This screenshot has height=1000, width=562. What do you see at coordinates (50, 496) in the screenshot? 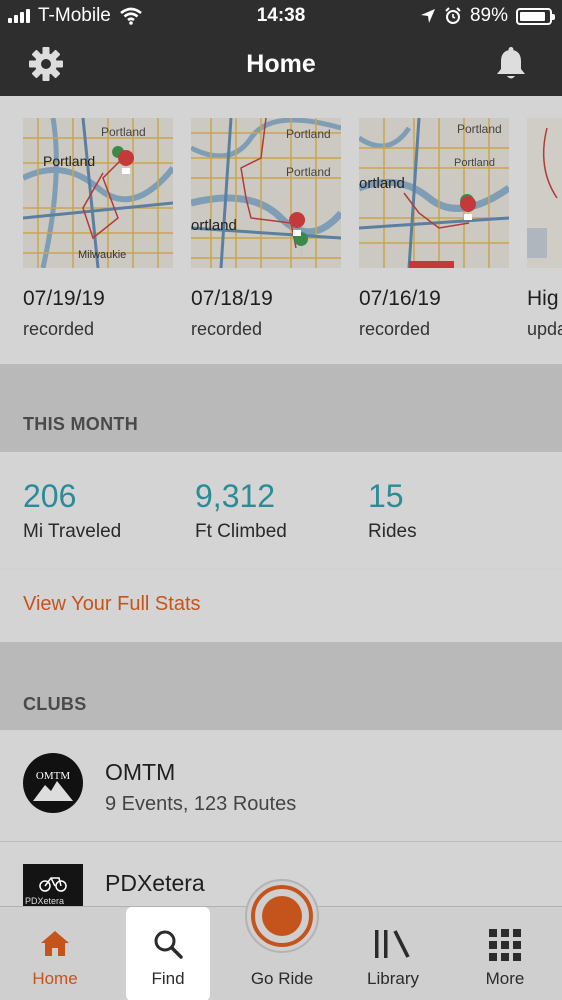
I see `stat-value: 206` at bounding box center [50, 496].